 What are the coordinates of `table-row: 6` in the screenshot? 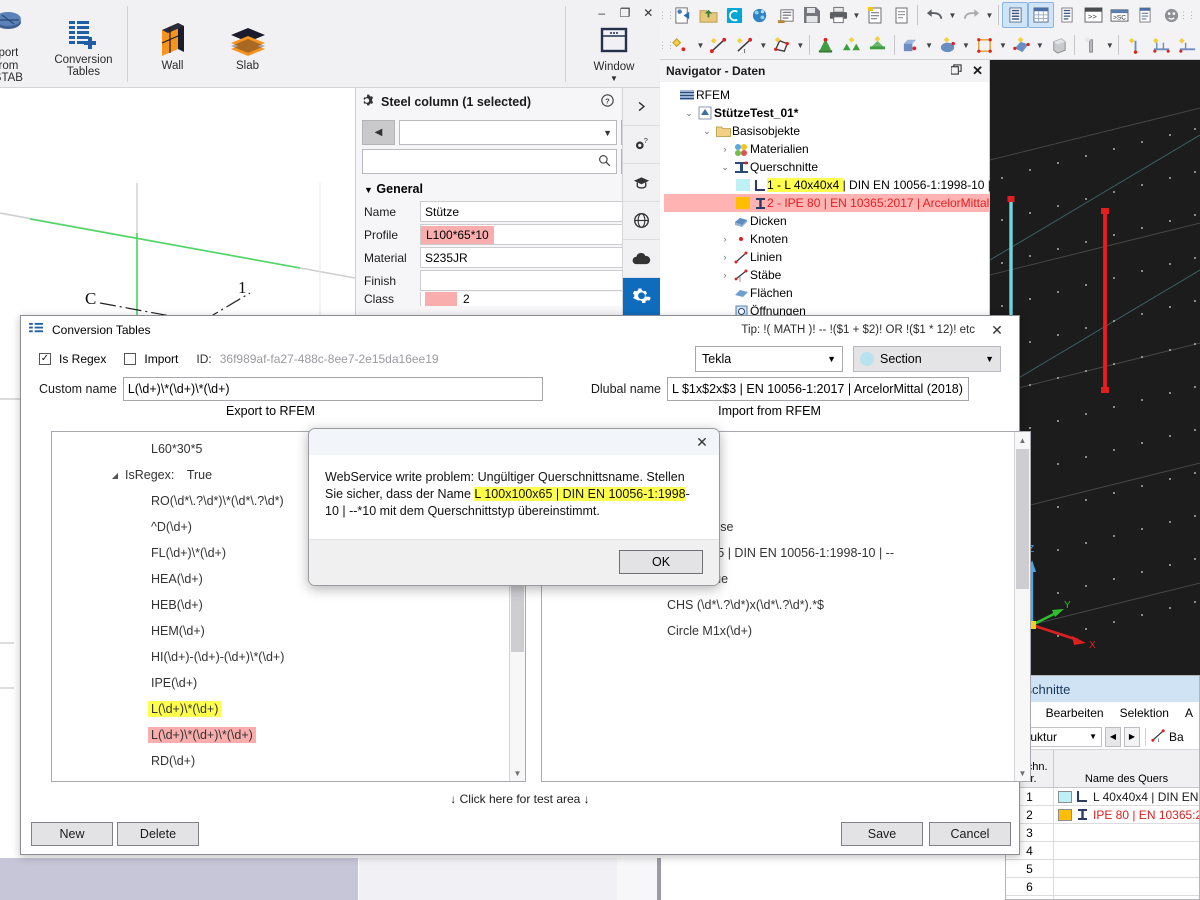 It's located at (1102, 887).